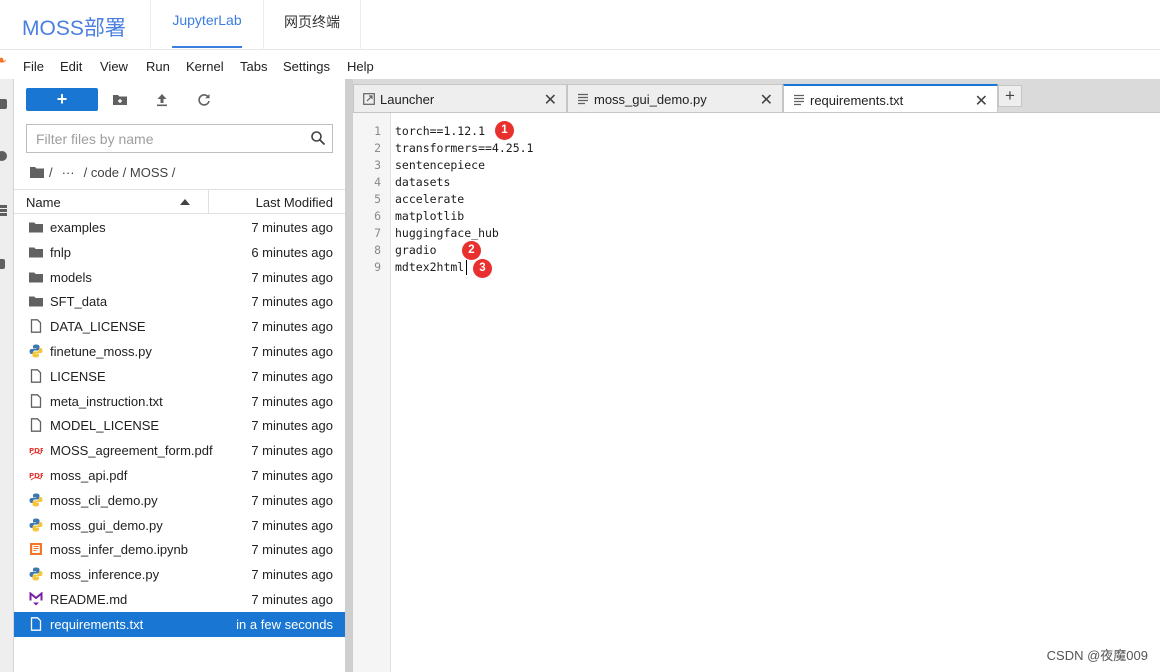 The width and height of the screenshot is (1160, 672). What do you see at coordinates (158, 66) in the screenshot?
I see `menu-run: Run` at bounding box center [158, 66].